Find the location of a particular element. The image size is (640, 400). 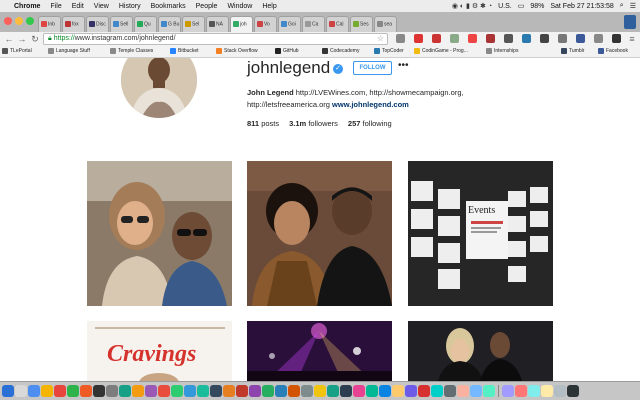

menu-view: View is located at coordinates (101, 6).